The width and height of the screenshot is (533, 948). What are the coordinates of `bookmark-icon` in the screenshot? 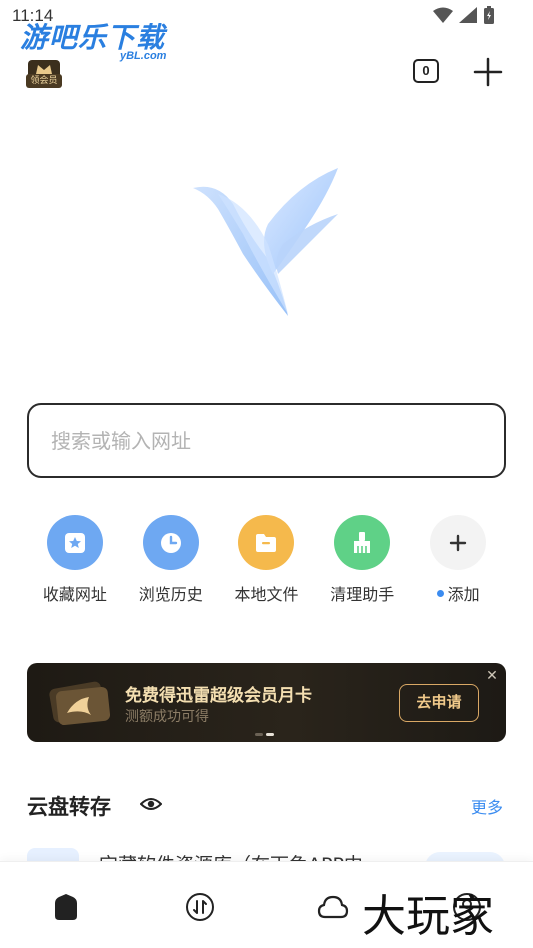 It's located at (74, 542).